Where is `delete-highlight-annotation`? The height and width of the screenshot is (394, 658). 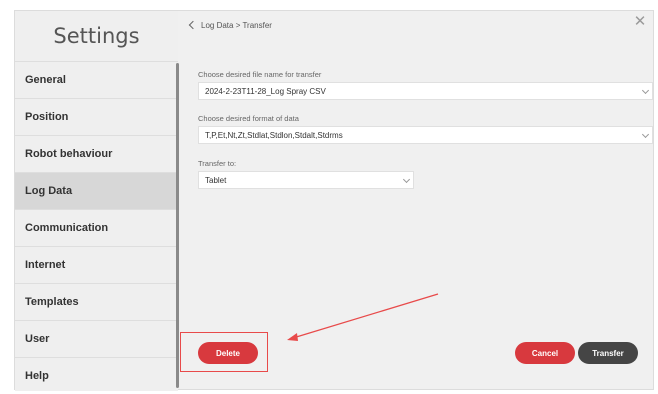
delete-highlight-annotation is located at coordinates (224, 352).